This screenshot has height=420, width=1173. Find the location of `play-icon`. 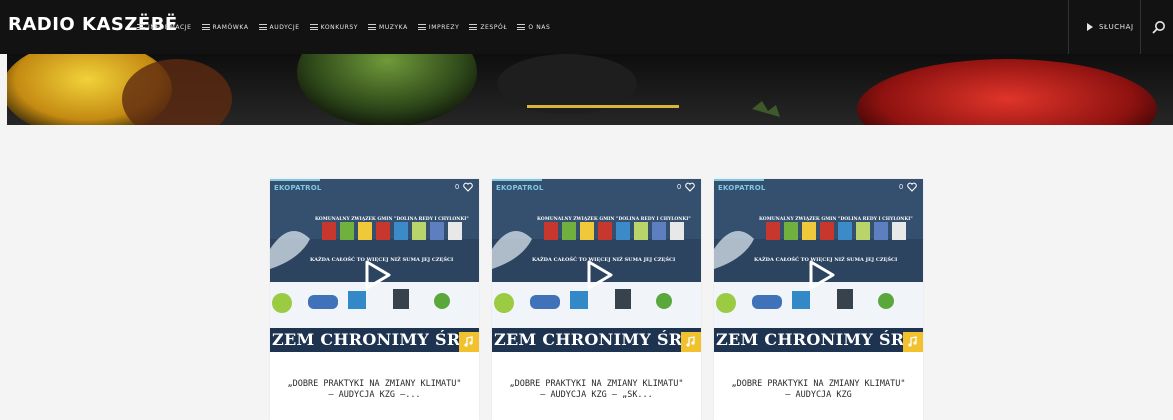

play-icon is located at coordinates (1090, 27).